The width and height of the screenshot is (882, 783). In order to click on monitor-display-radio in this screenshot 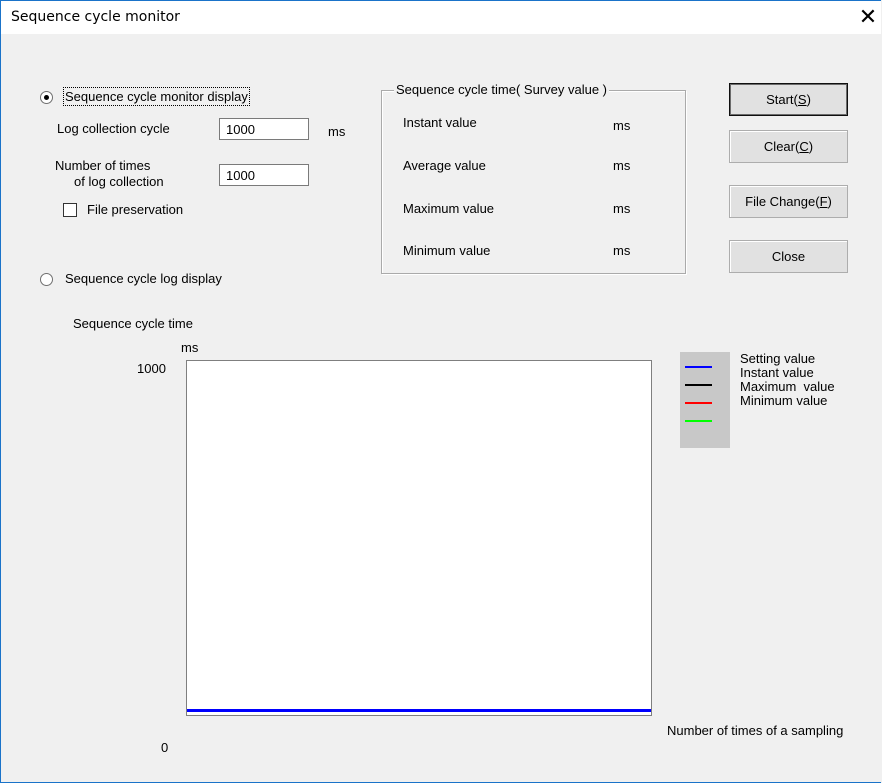, I will do `click(46, 97)`.